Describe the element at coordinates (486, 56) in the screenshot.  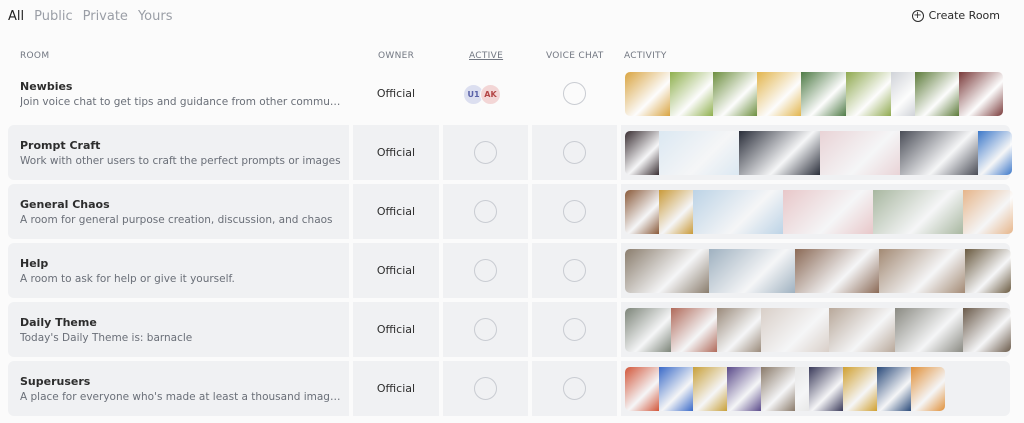
I see `column-header-active: ACTIVE` at that location.